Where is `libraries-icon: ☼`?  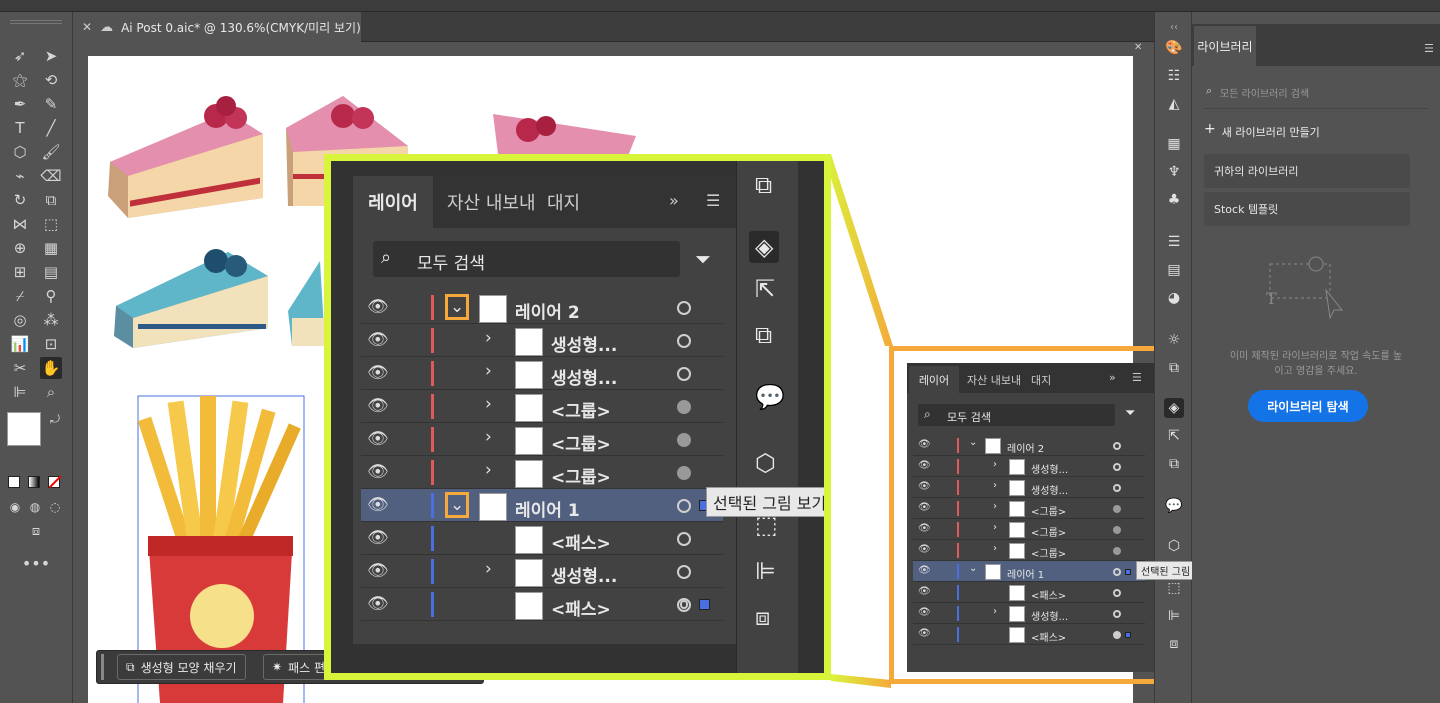 libraries-icon: ☼ is located at coordinates (1174, 340).